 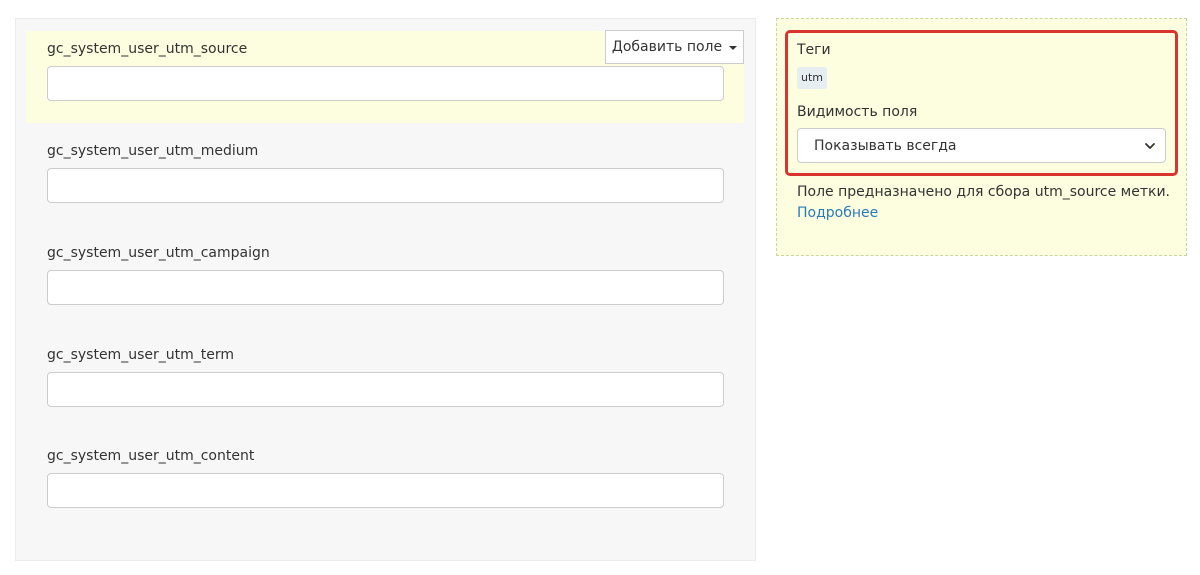 I want to click on utm-term-input, so click(x=385, y=389).